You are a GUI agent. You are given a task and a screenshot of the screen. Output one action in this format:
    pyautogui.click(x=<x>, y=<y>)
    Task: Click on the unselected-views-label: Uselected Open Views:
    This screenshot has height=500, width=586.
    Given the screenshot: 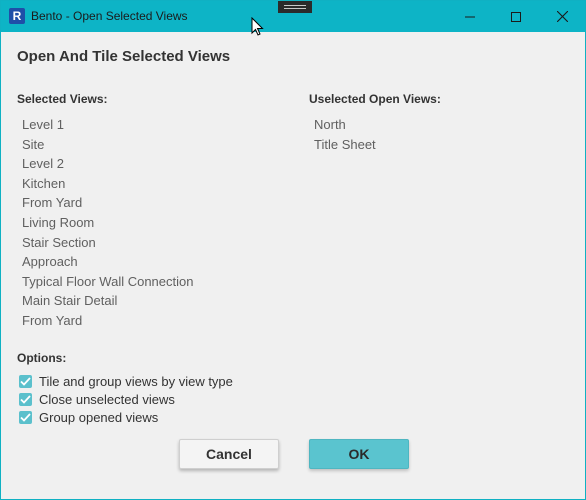 What is the action you would take?
    pyautogui.click(x=375, y=99)
    